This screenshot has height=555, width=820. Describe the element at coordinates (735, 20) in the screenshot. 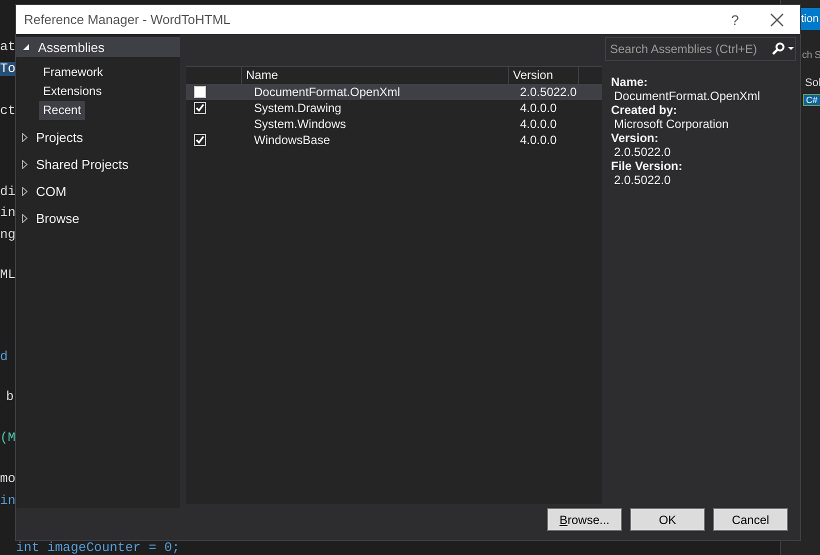

I see `help-button: ?` at that location.